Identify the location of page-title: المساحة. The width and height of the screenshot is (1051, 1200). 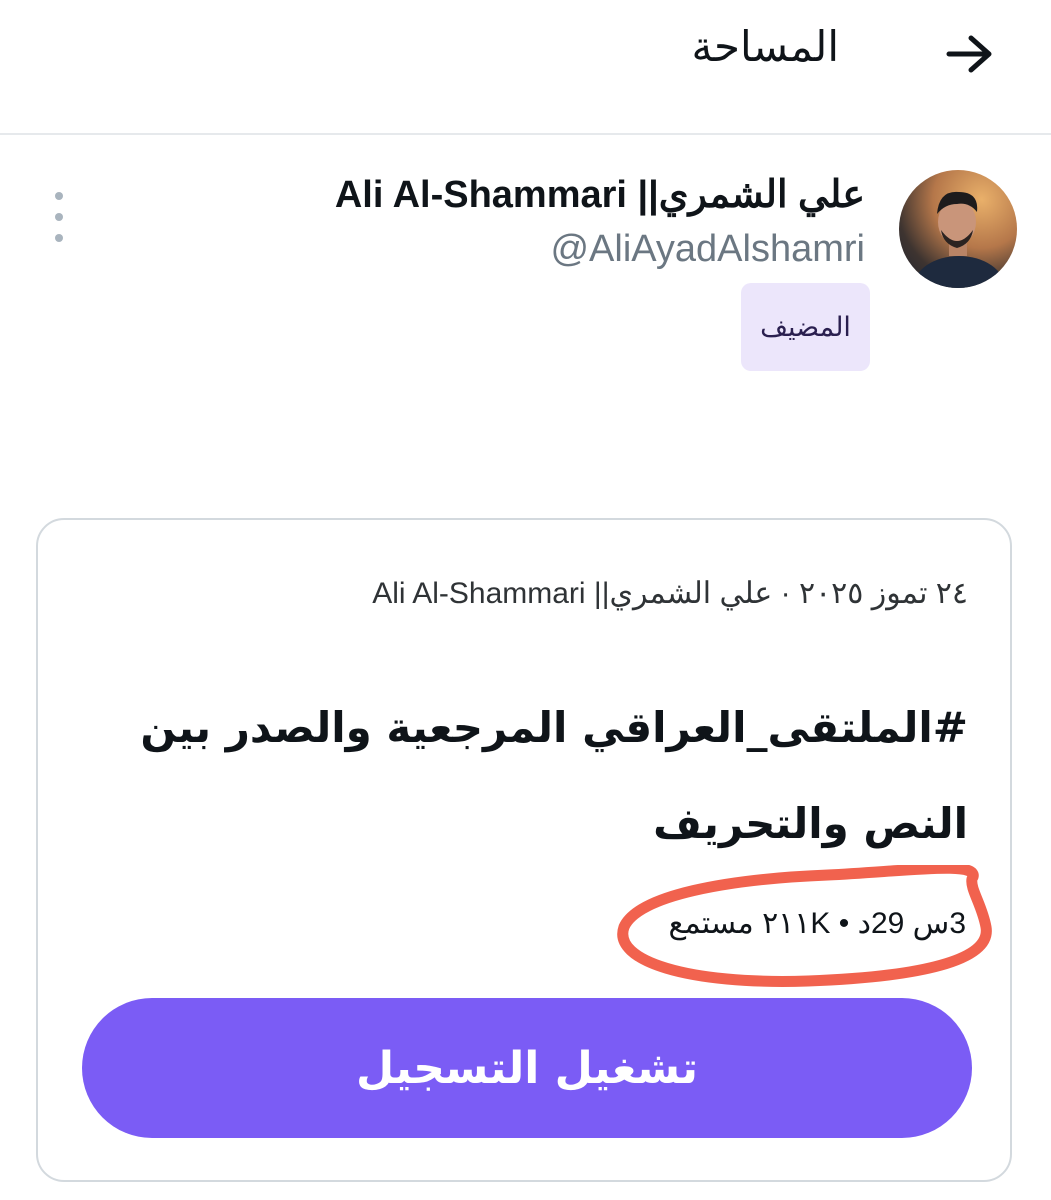
(765, 46).